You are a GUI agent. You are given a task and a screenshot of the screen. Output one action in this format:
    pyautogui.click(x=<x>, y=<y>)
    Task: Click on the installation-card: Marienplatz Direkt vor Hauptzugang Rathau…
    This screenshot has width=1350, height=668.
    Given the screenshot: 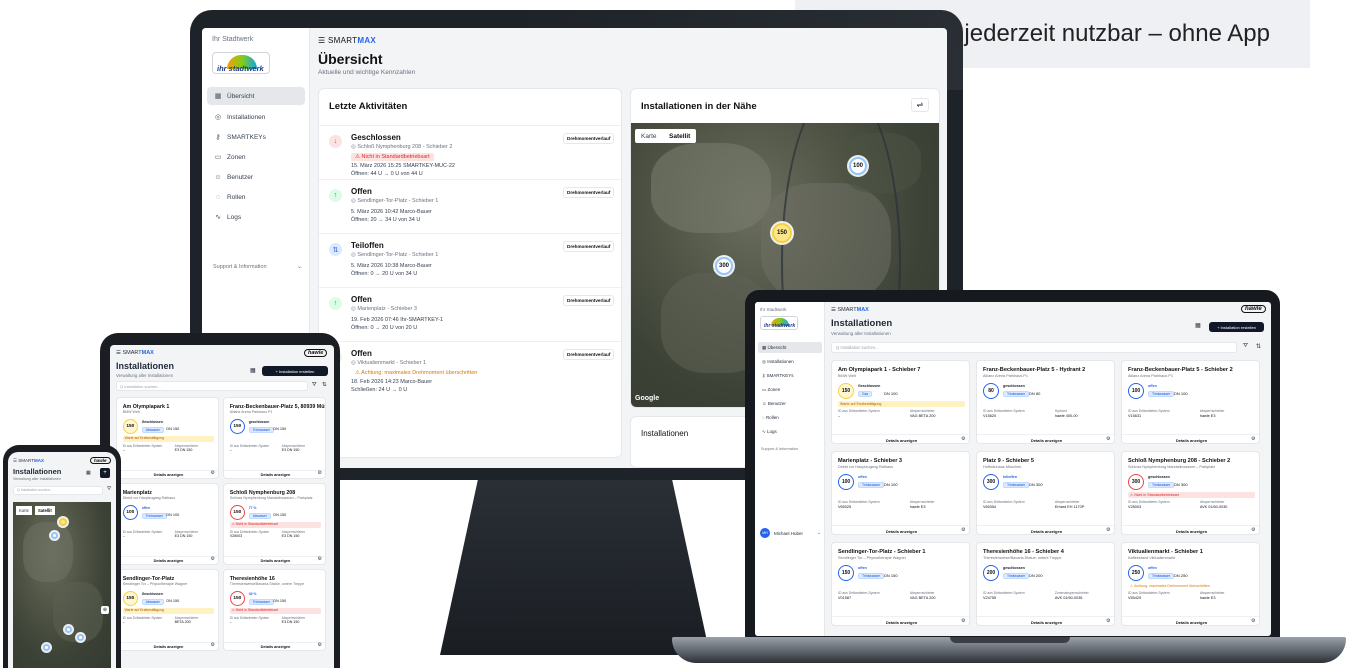 What is the action you would take?
    pyautogui.click(x=167, y=524)
    